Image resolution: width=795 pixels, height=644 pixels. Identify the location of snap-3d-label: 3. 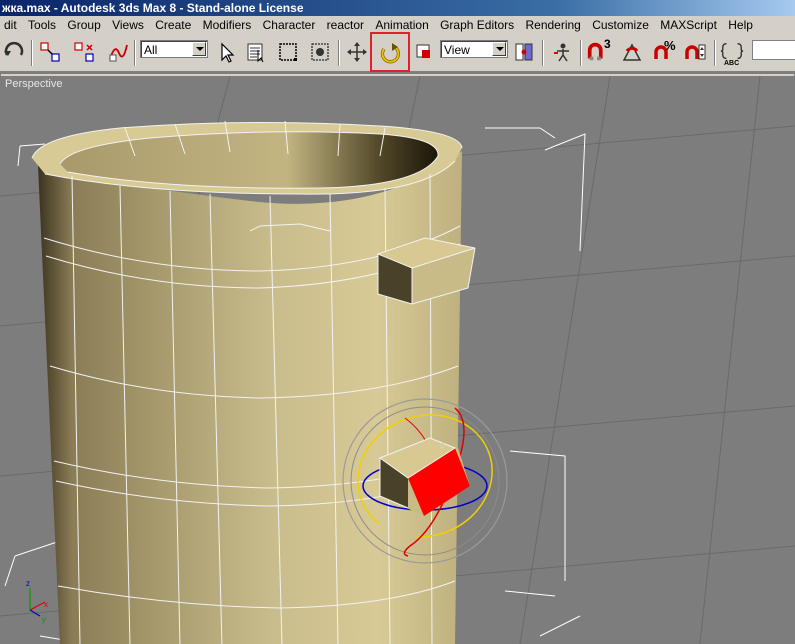
(607, 44).